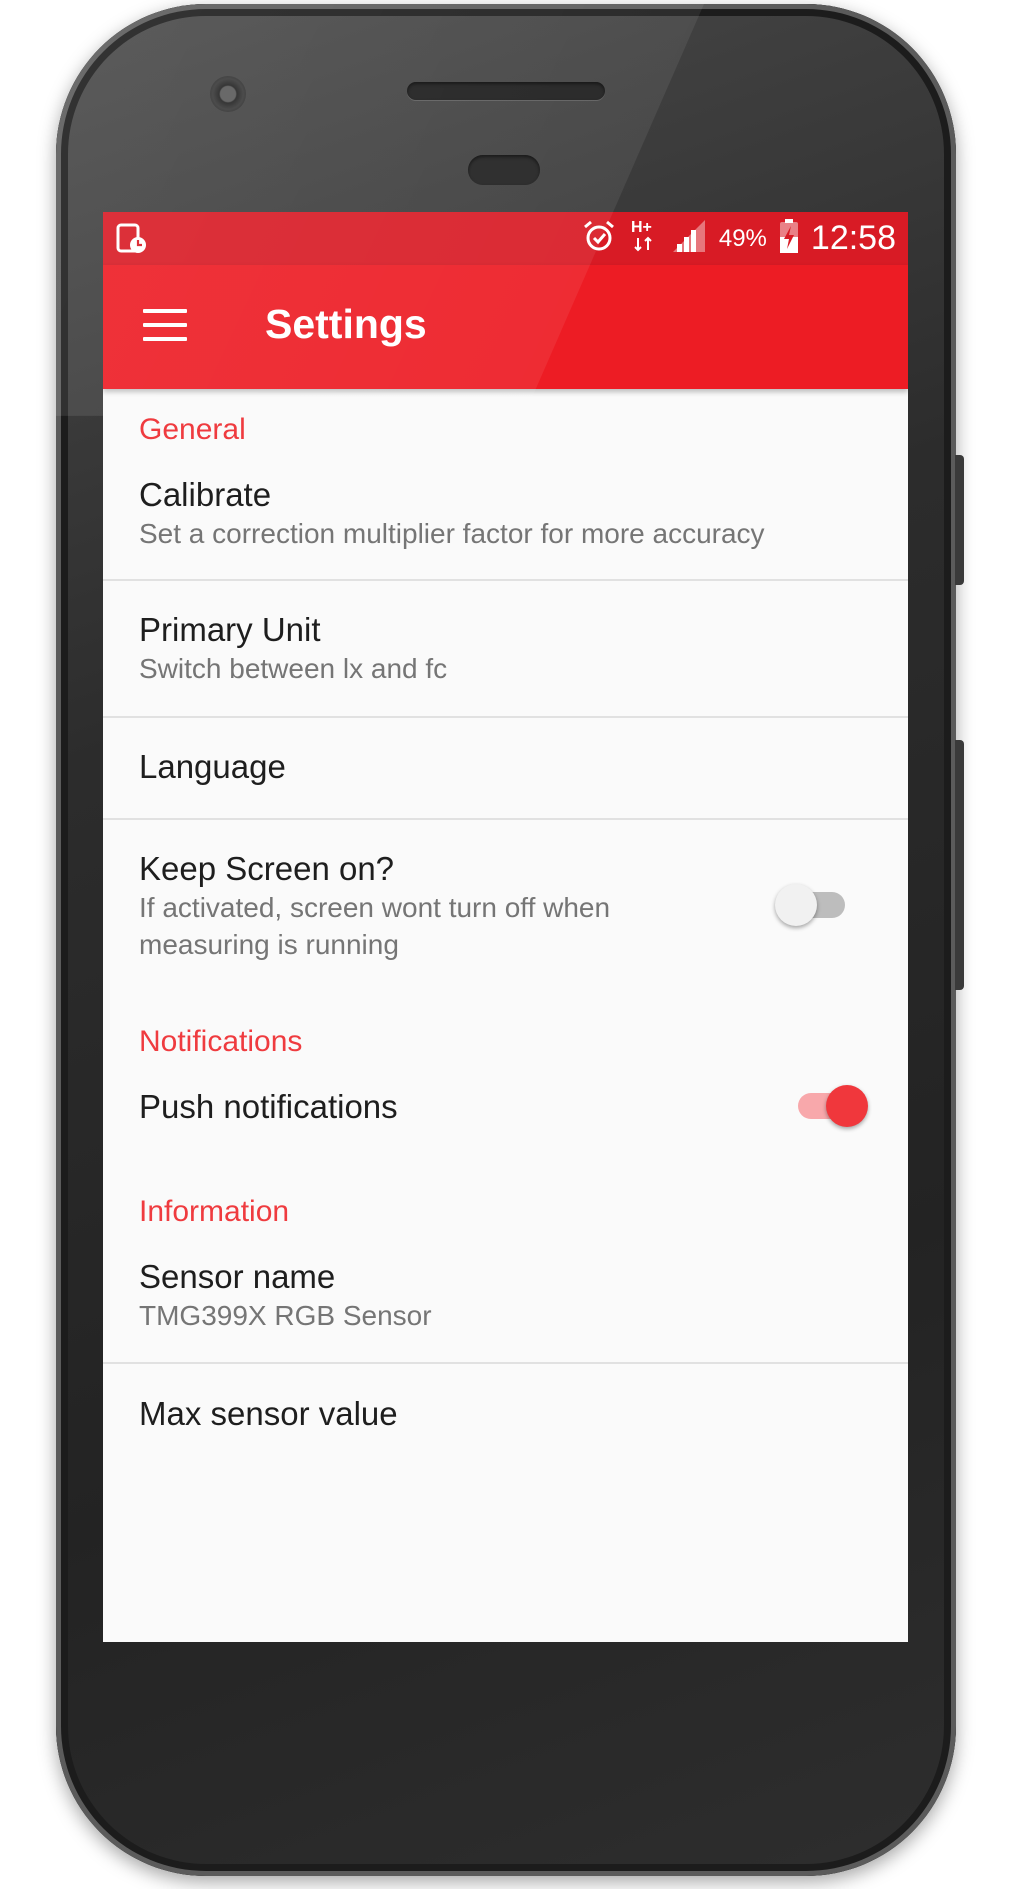 This screenshot has height=1889, width=1020. I want to click on hamburger-menu-icon, so click(165, 327).